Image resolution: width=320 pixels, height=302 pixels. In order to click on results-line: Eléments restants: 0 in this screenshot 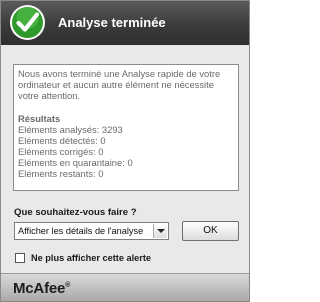, I will do `click(61, 173)`.